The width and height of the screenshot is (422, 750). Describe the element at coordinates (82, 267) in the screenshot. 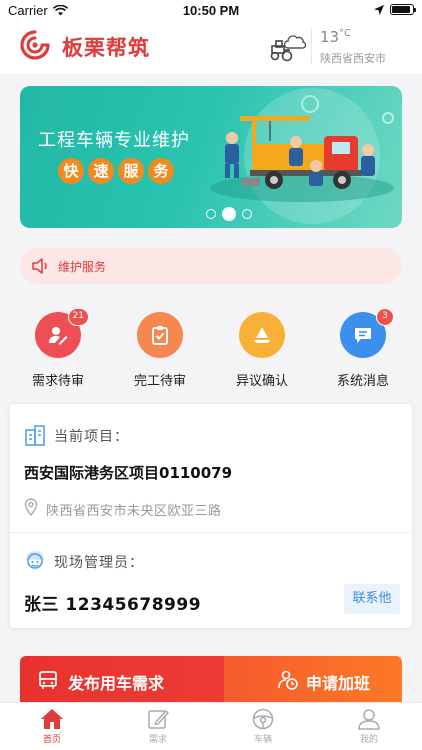

I see `notice-text: 维护服务` at that location.